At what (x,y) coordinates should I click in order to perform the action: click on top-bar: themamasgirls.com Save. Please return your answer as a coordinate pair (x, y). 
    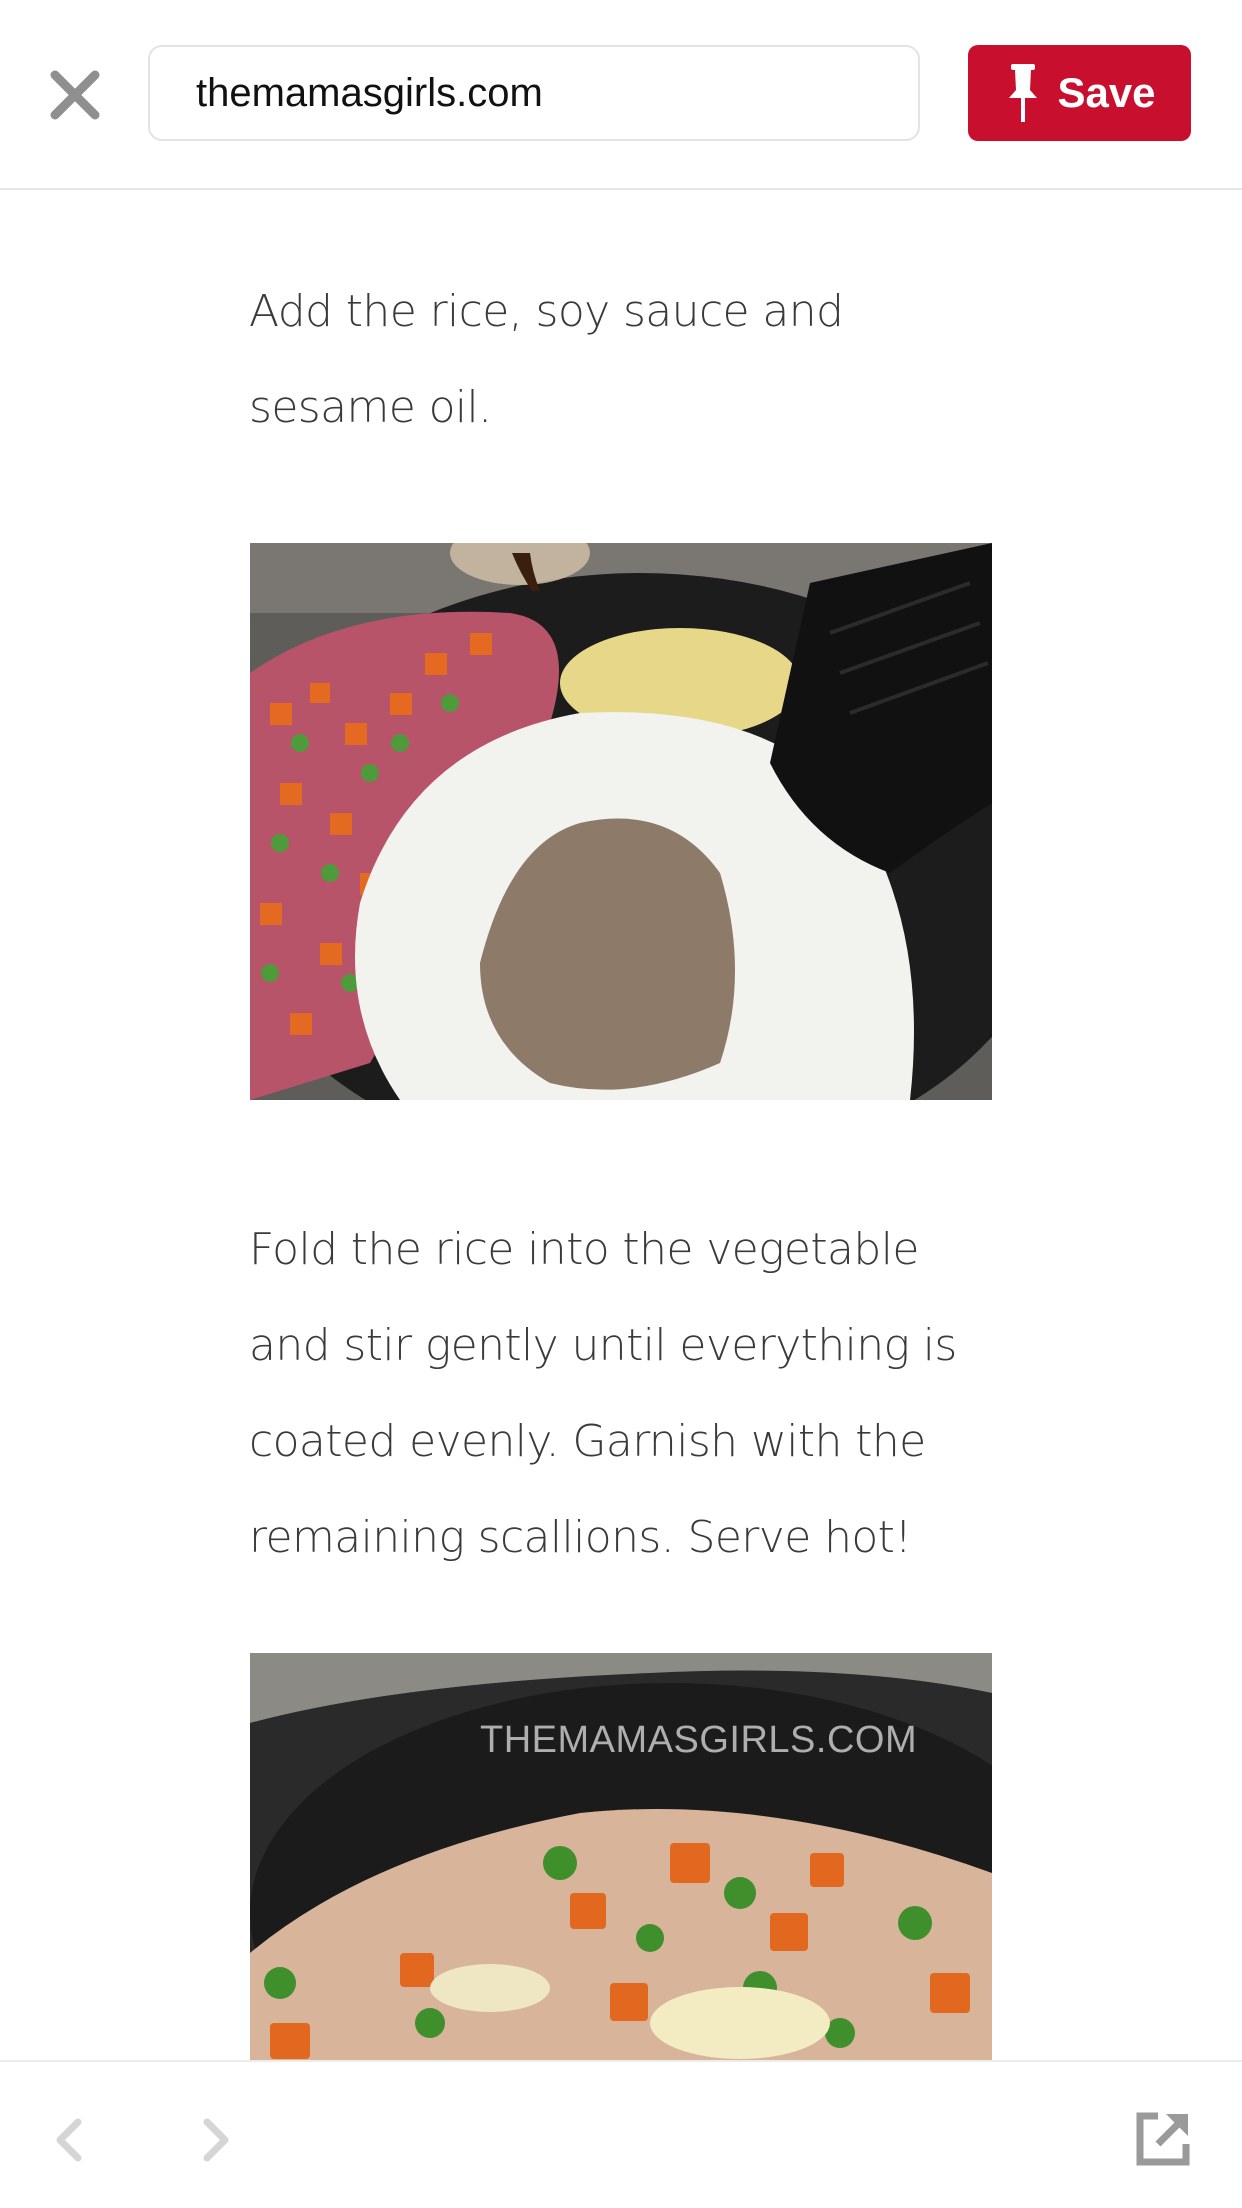
    Looking at the image, I should click on (621, 95).